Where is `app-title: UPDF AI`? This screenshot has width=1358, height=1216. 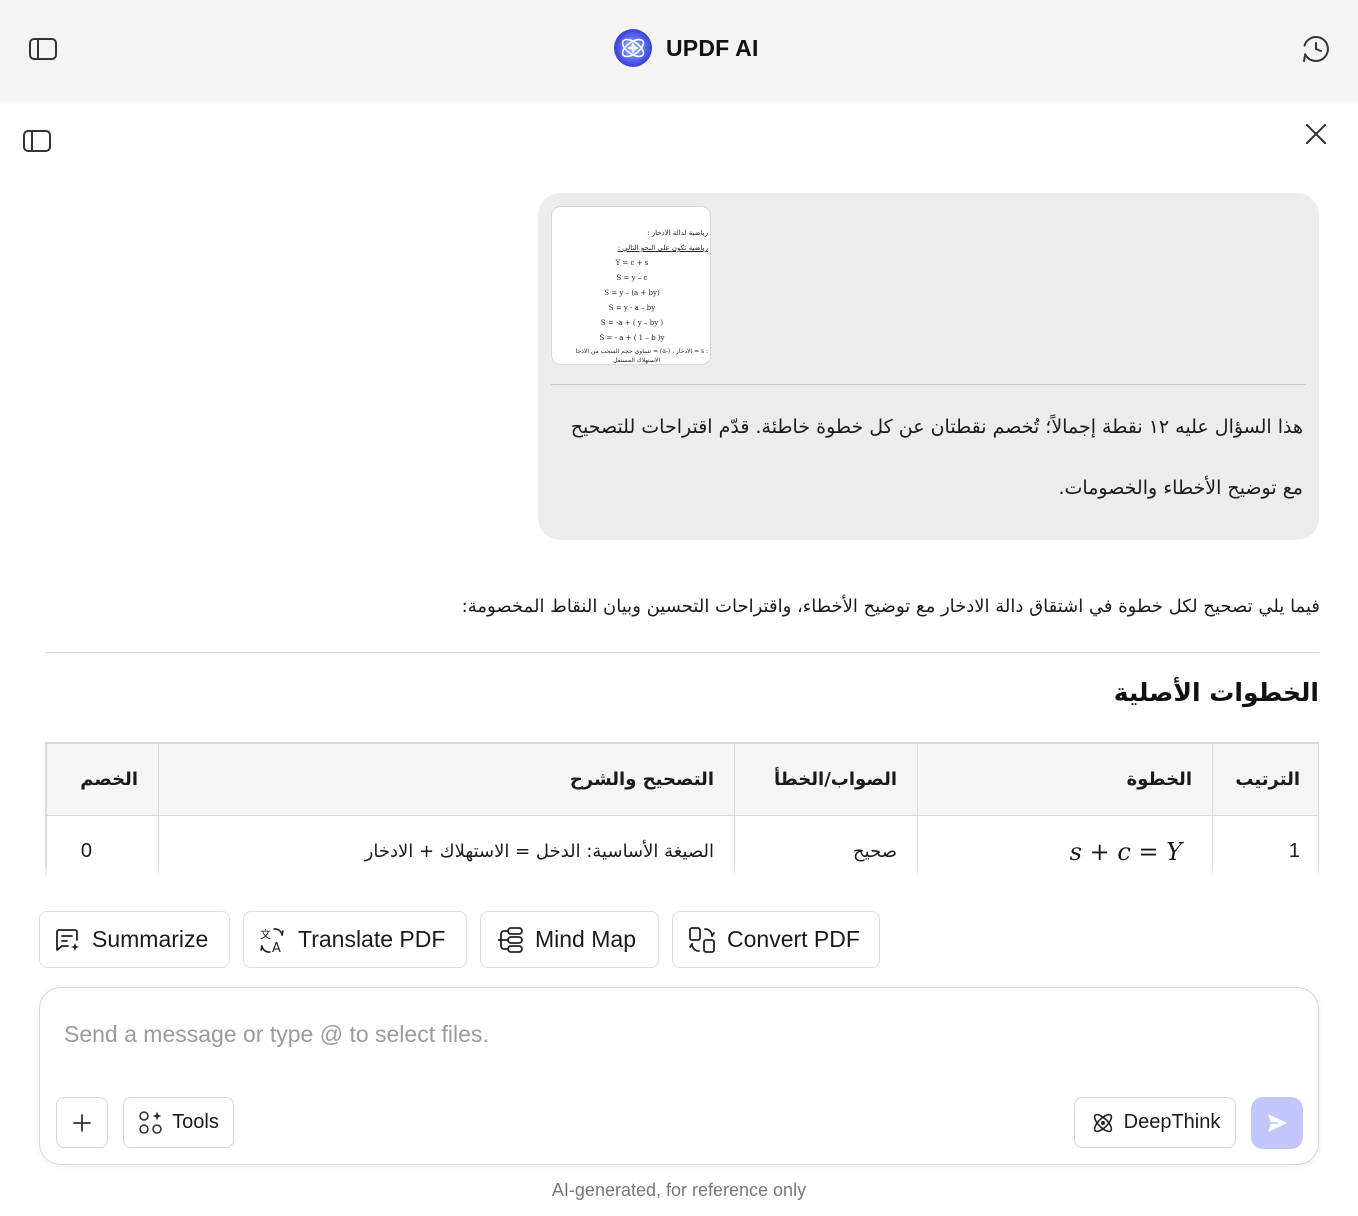
app-title: UPDF AI is located at coordinates (712, 47).